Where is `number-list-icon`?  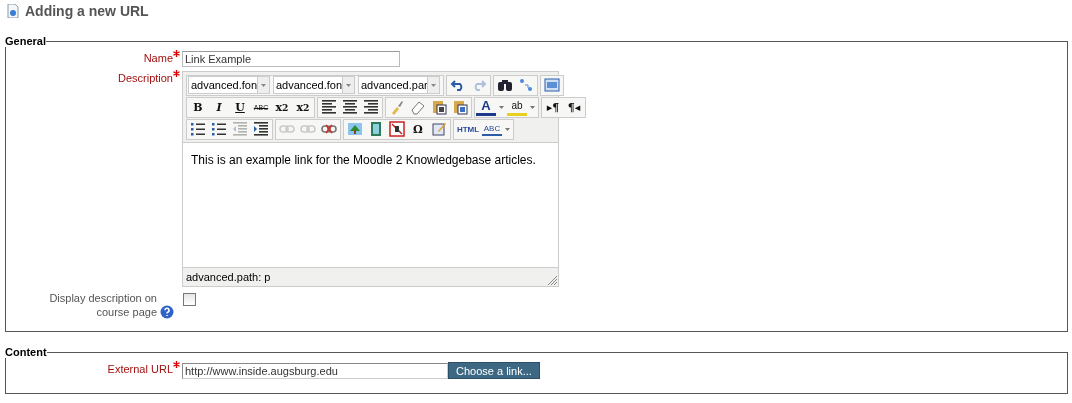
number-list-icon is located at coordinates (219, 129).